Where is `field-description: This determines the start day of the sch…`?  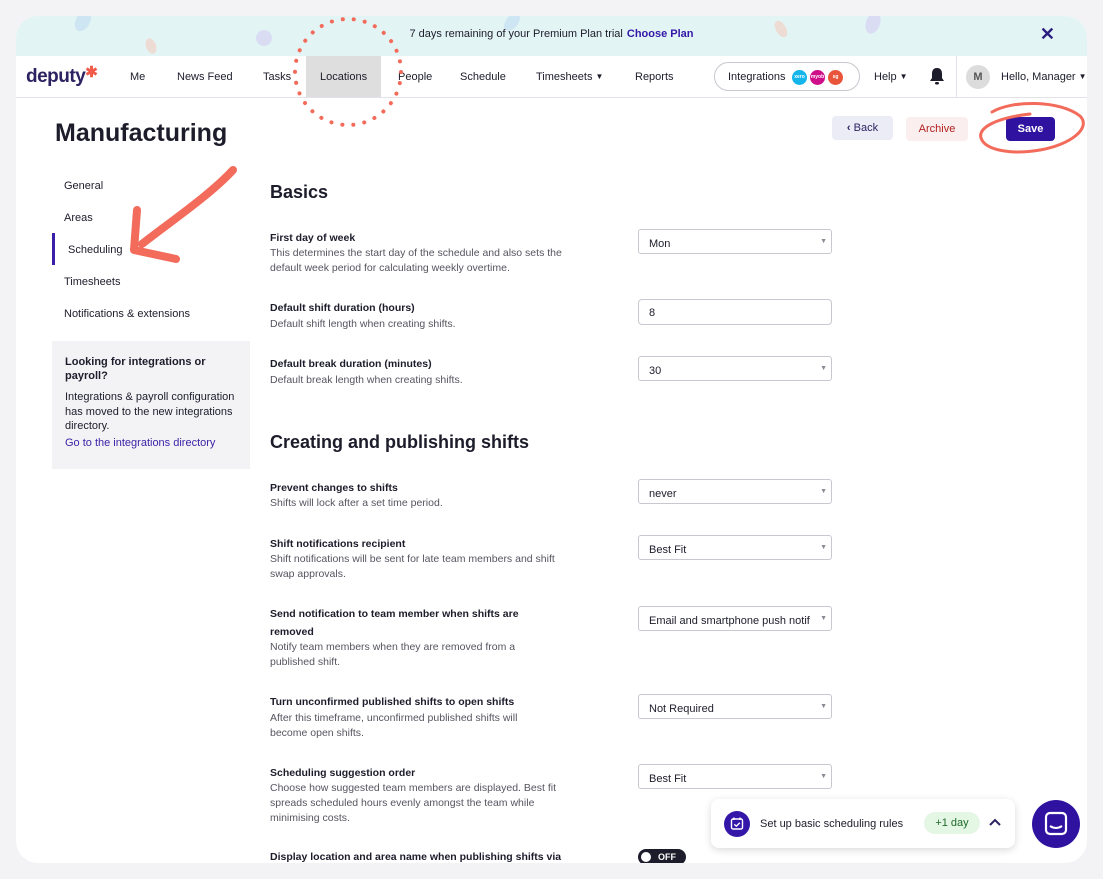 field-description: This determines the start day of the sch… is located at coordinates (416, 260).